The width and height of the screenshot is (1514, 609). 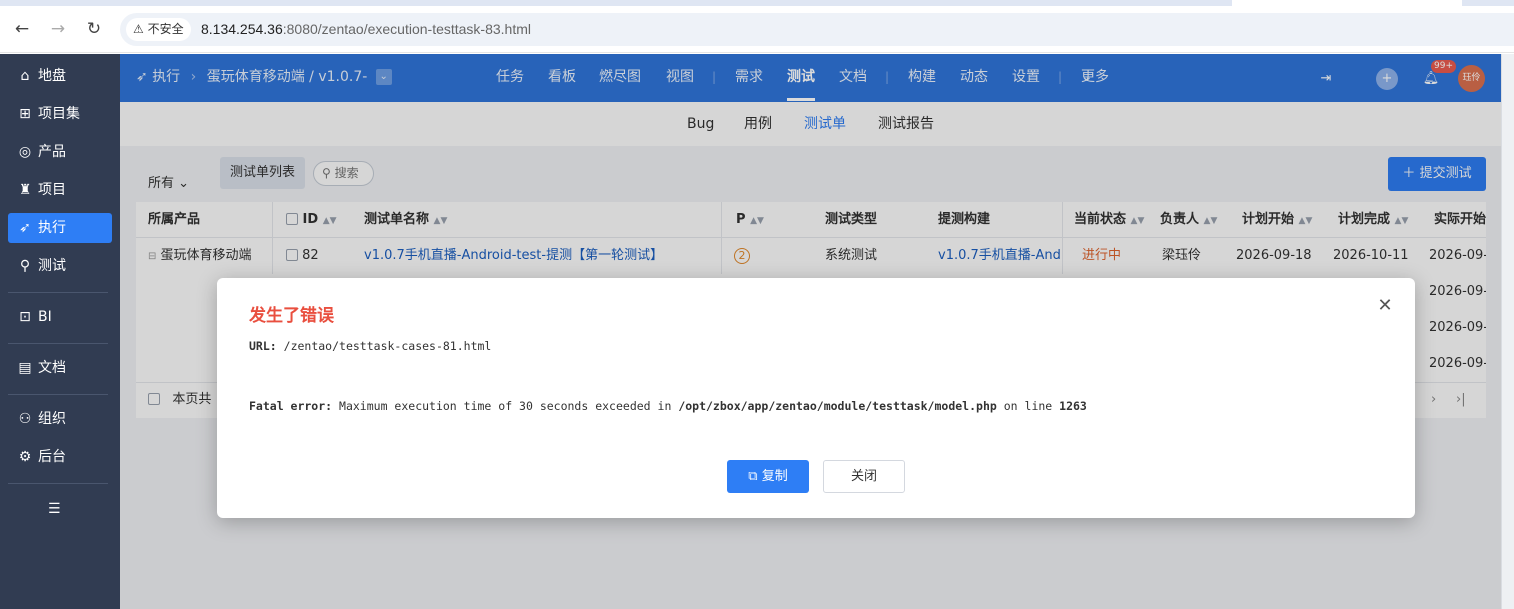 What do you see at coordinates (52, 419) in the screenshot?
I see `sidebar-item-label: 组织` at bounding box center [52, 419].